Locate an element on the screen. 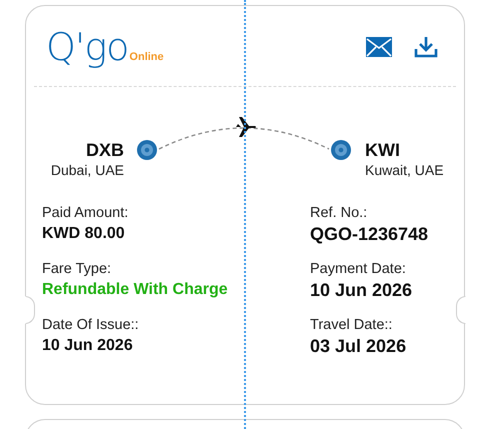  field-value: 03 Jul 2026 is located at coordinates (358, 346).